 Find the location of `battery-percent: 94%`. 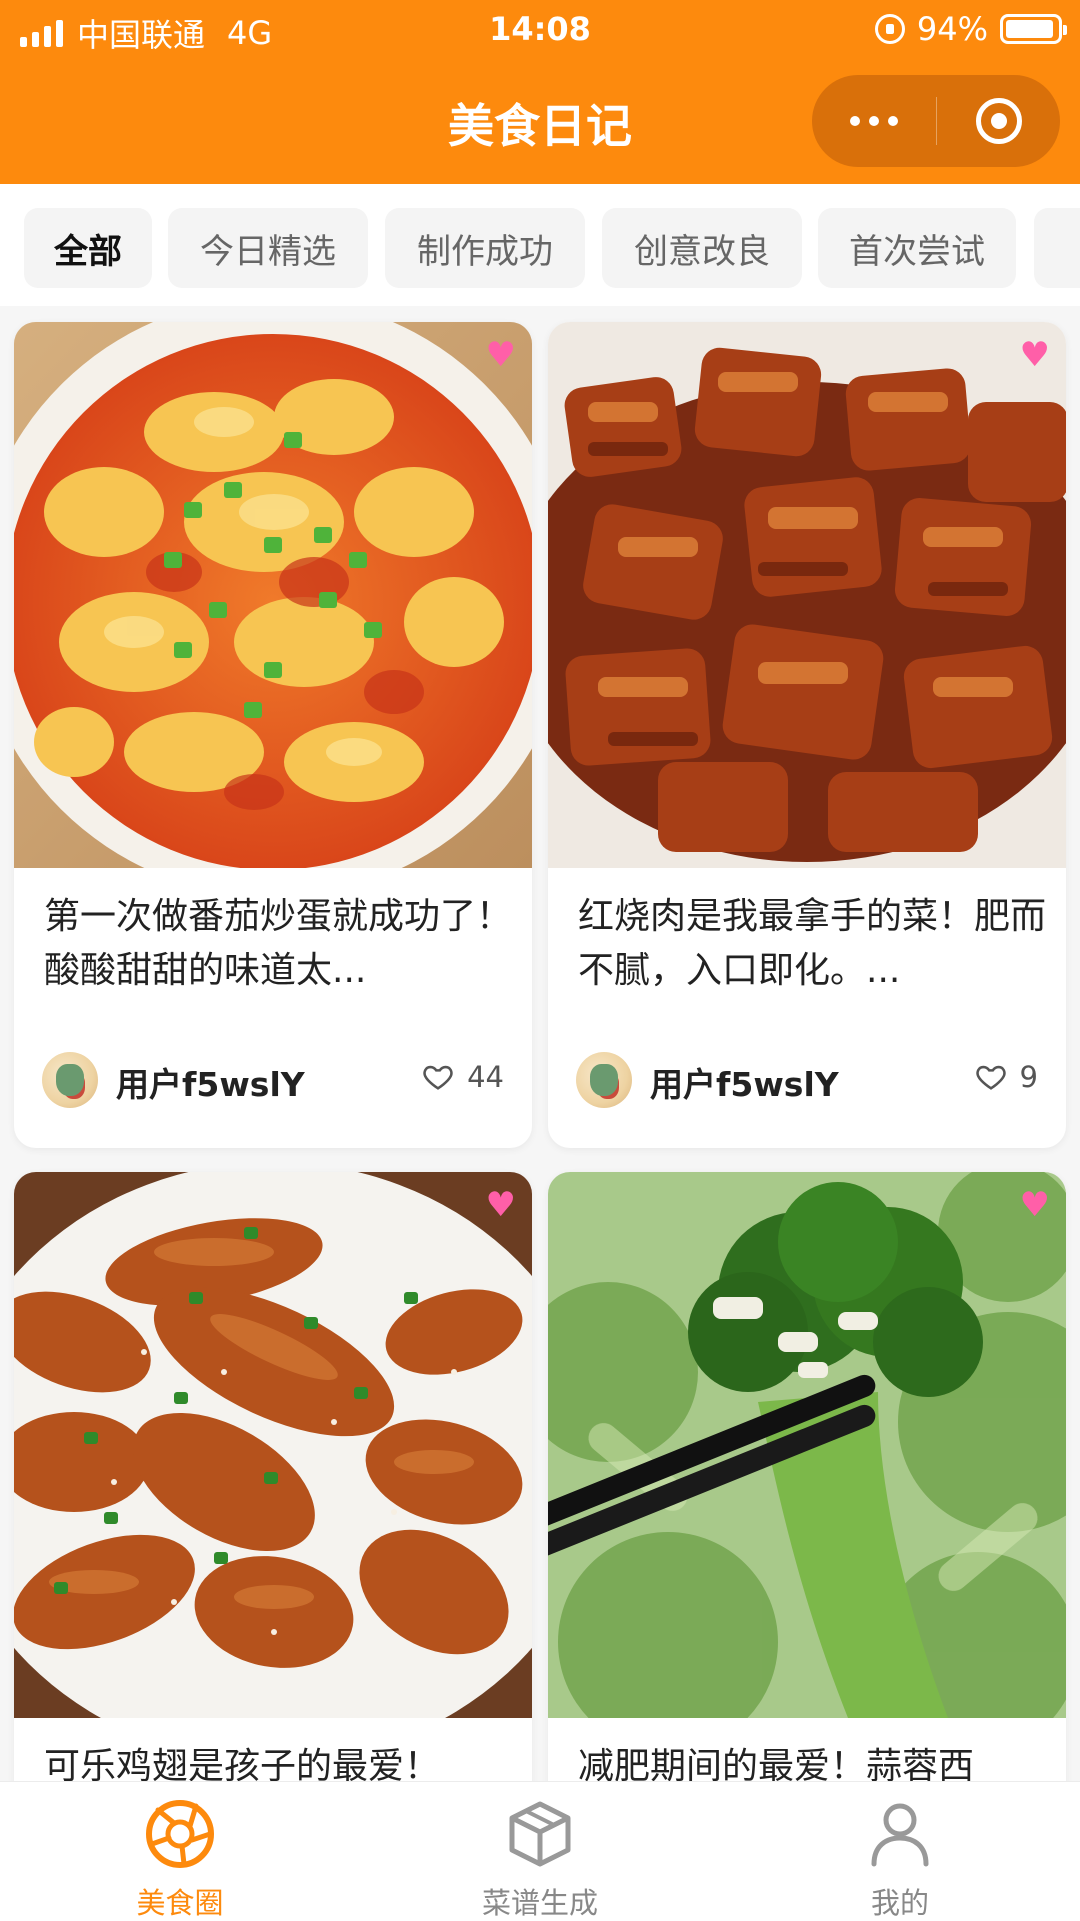

battery-percent: 94% is located at coordinates (952, 29).